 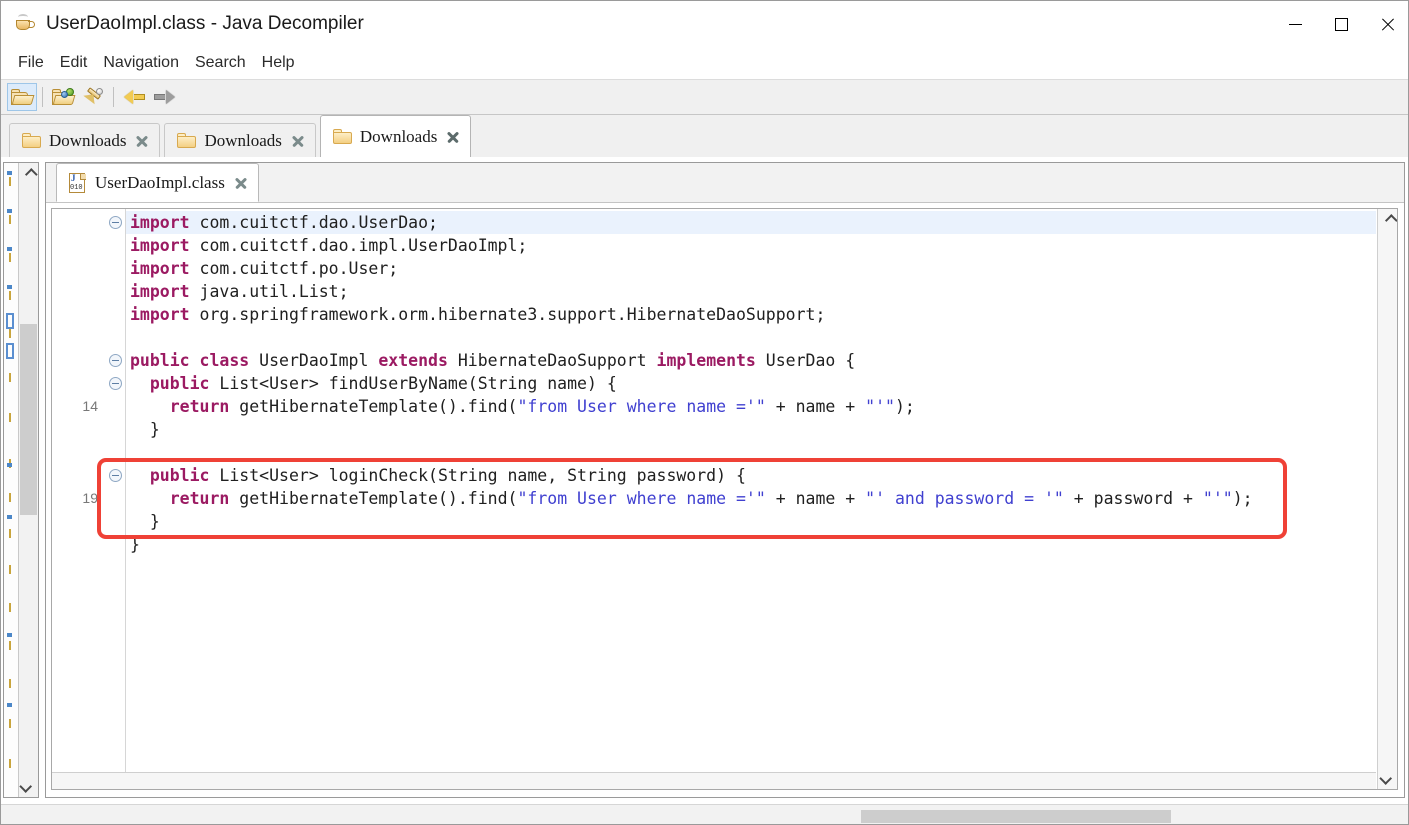 I want to click on menu-item-navigation: Navigation, so click(x=141, y=63).